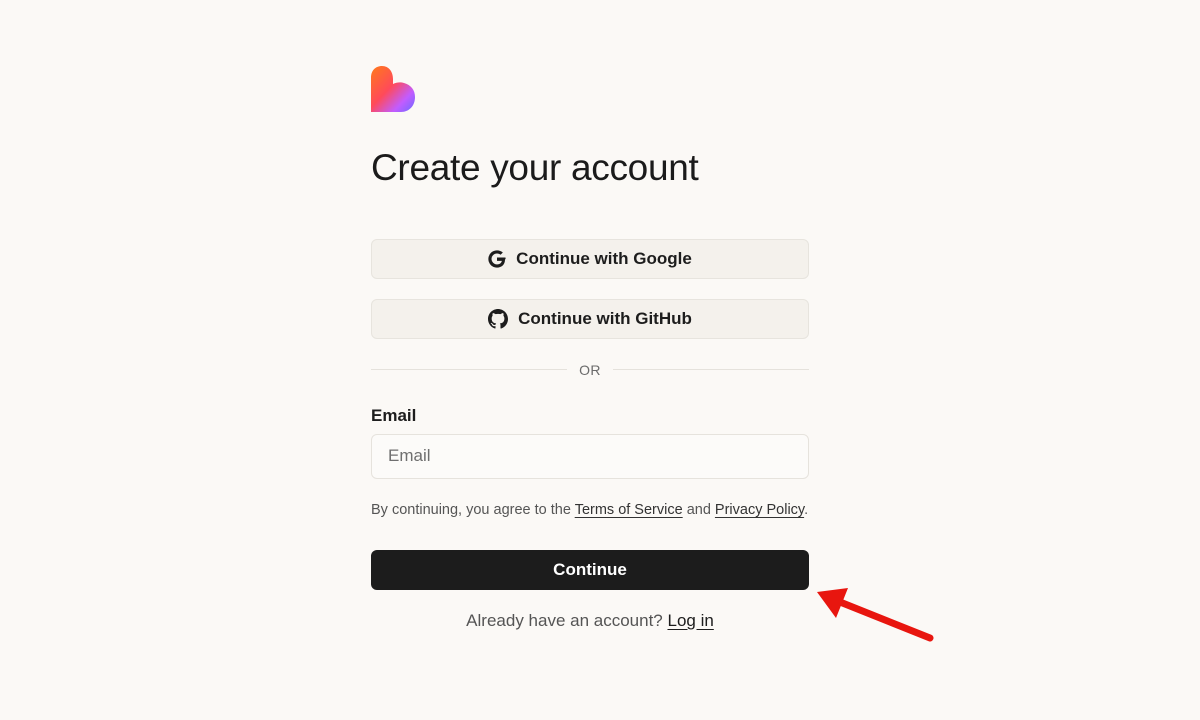 The width and height of the screenshot is (1200, 720). What do you see at coordinates (806, 509) in the screenshot?
I see `legal-suffix: .` at bounding box center [806, 509].